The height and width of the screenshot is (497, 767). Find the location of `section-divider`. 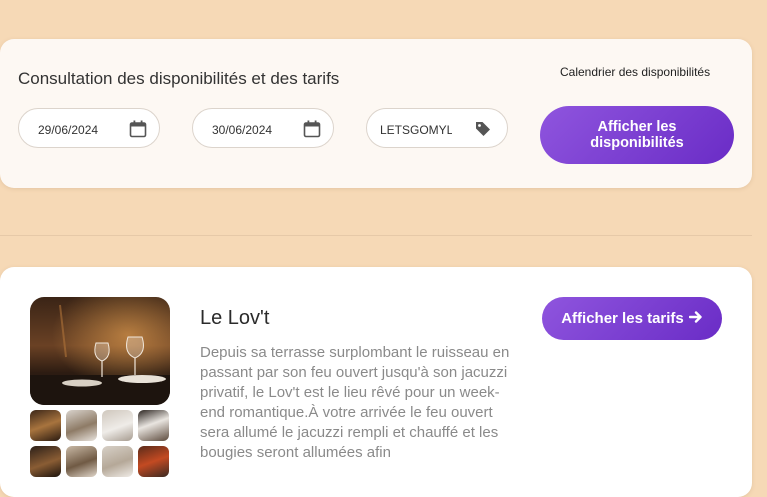

section-divider is located at coordinates (376, 235).